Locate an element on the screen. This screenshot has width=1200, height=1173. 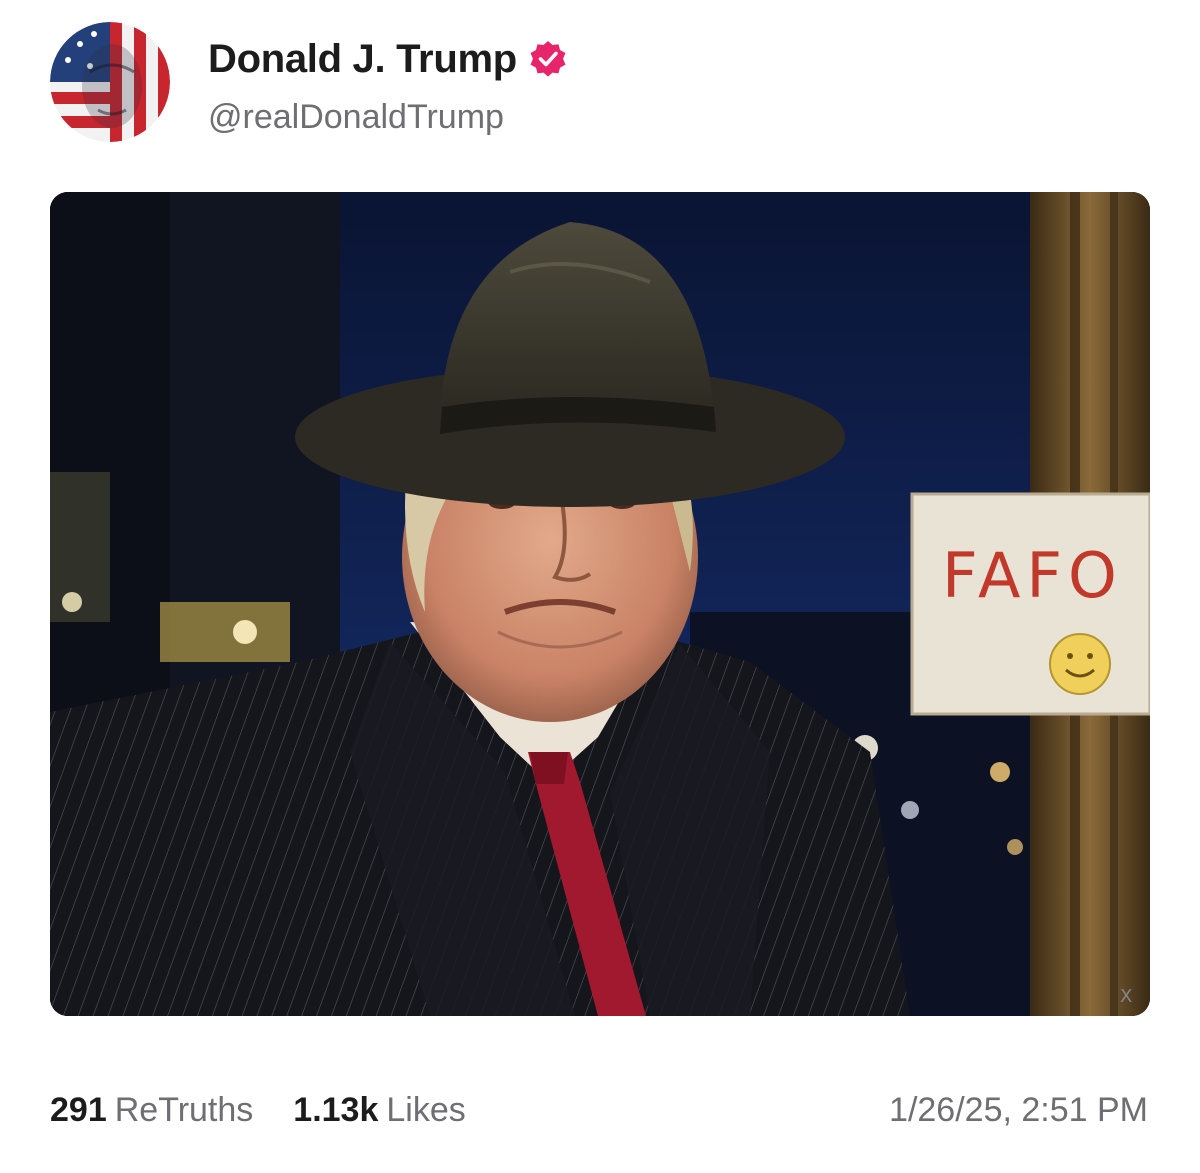
author-display-name: Donald J. Trump is located at coordinates (362, 59).